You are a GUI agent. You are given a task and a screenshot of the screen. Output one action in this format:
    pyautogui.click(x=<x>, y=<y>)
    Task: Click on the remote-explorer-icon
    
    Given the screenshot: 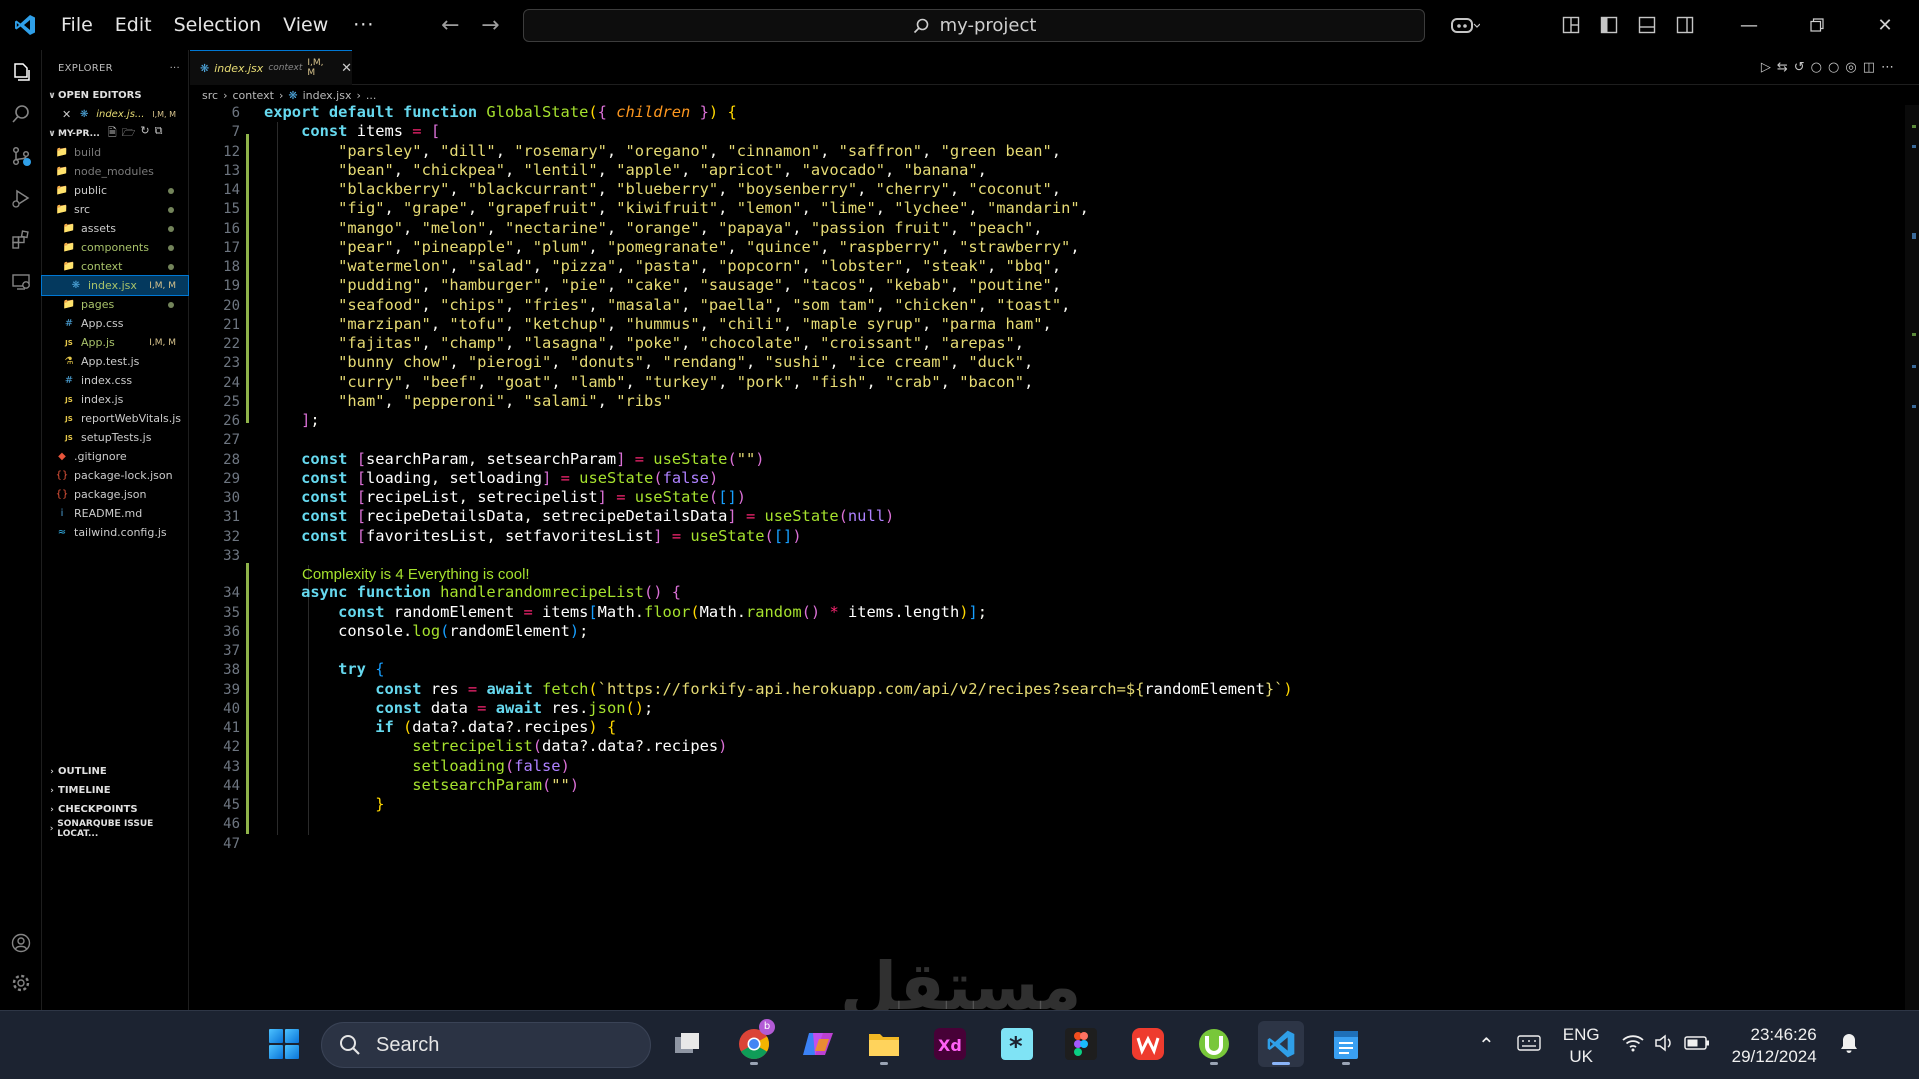 What is the action you would take?
    pyautogui.click(x=21, y=282)
    